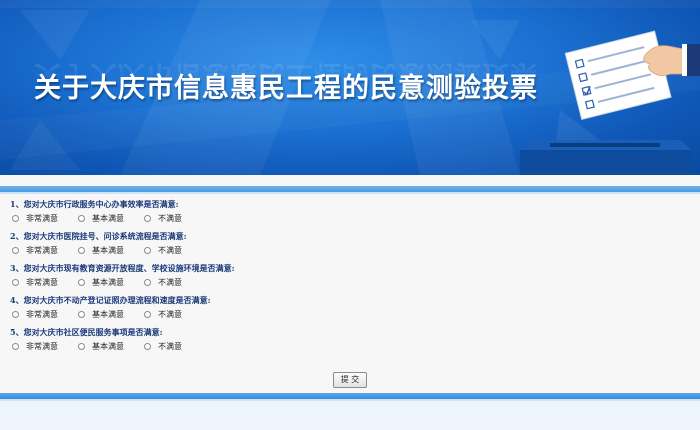  What do you see at coordinates (98, 236) in the screenshot?
I see `question-label: 2、您对大庆市医院挂号、问诊系统流程是否满意:` at bounding box center [98, 236].